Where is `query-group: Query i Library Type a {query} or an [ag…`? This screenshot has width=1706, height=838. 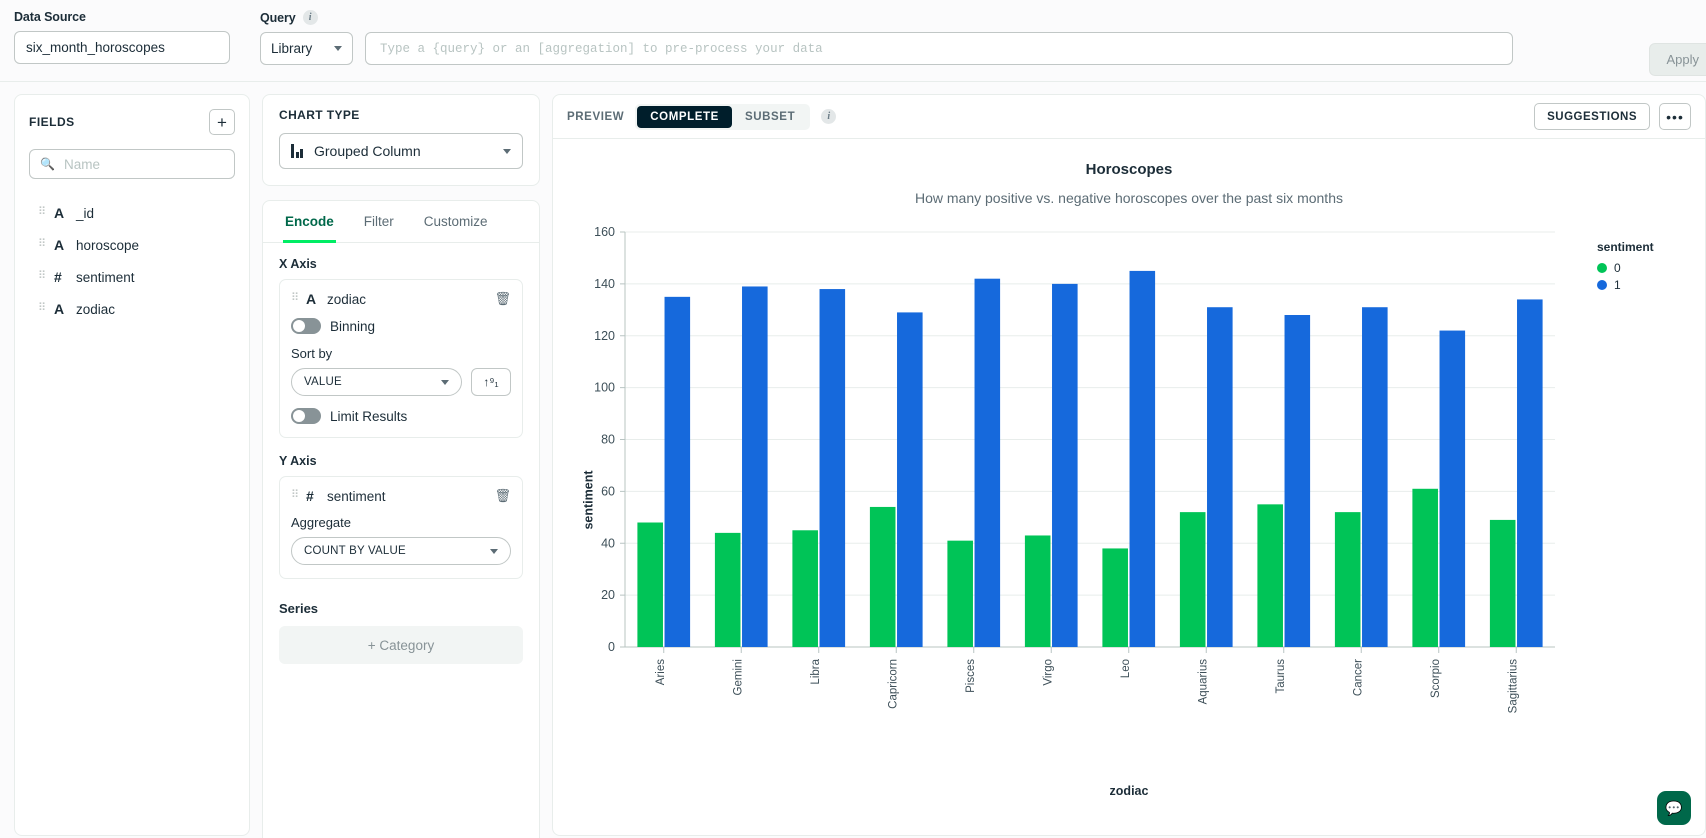
query-group: Query i Library Type a {query} or an [ag… is located at coordinates (886, 37).